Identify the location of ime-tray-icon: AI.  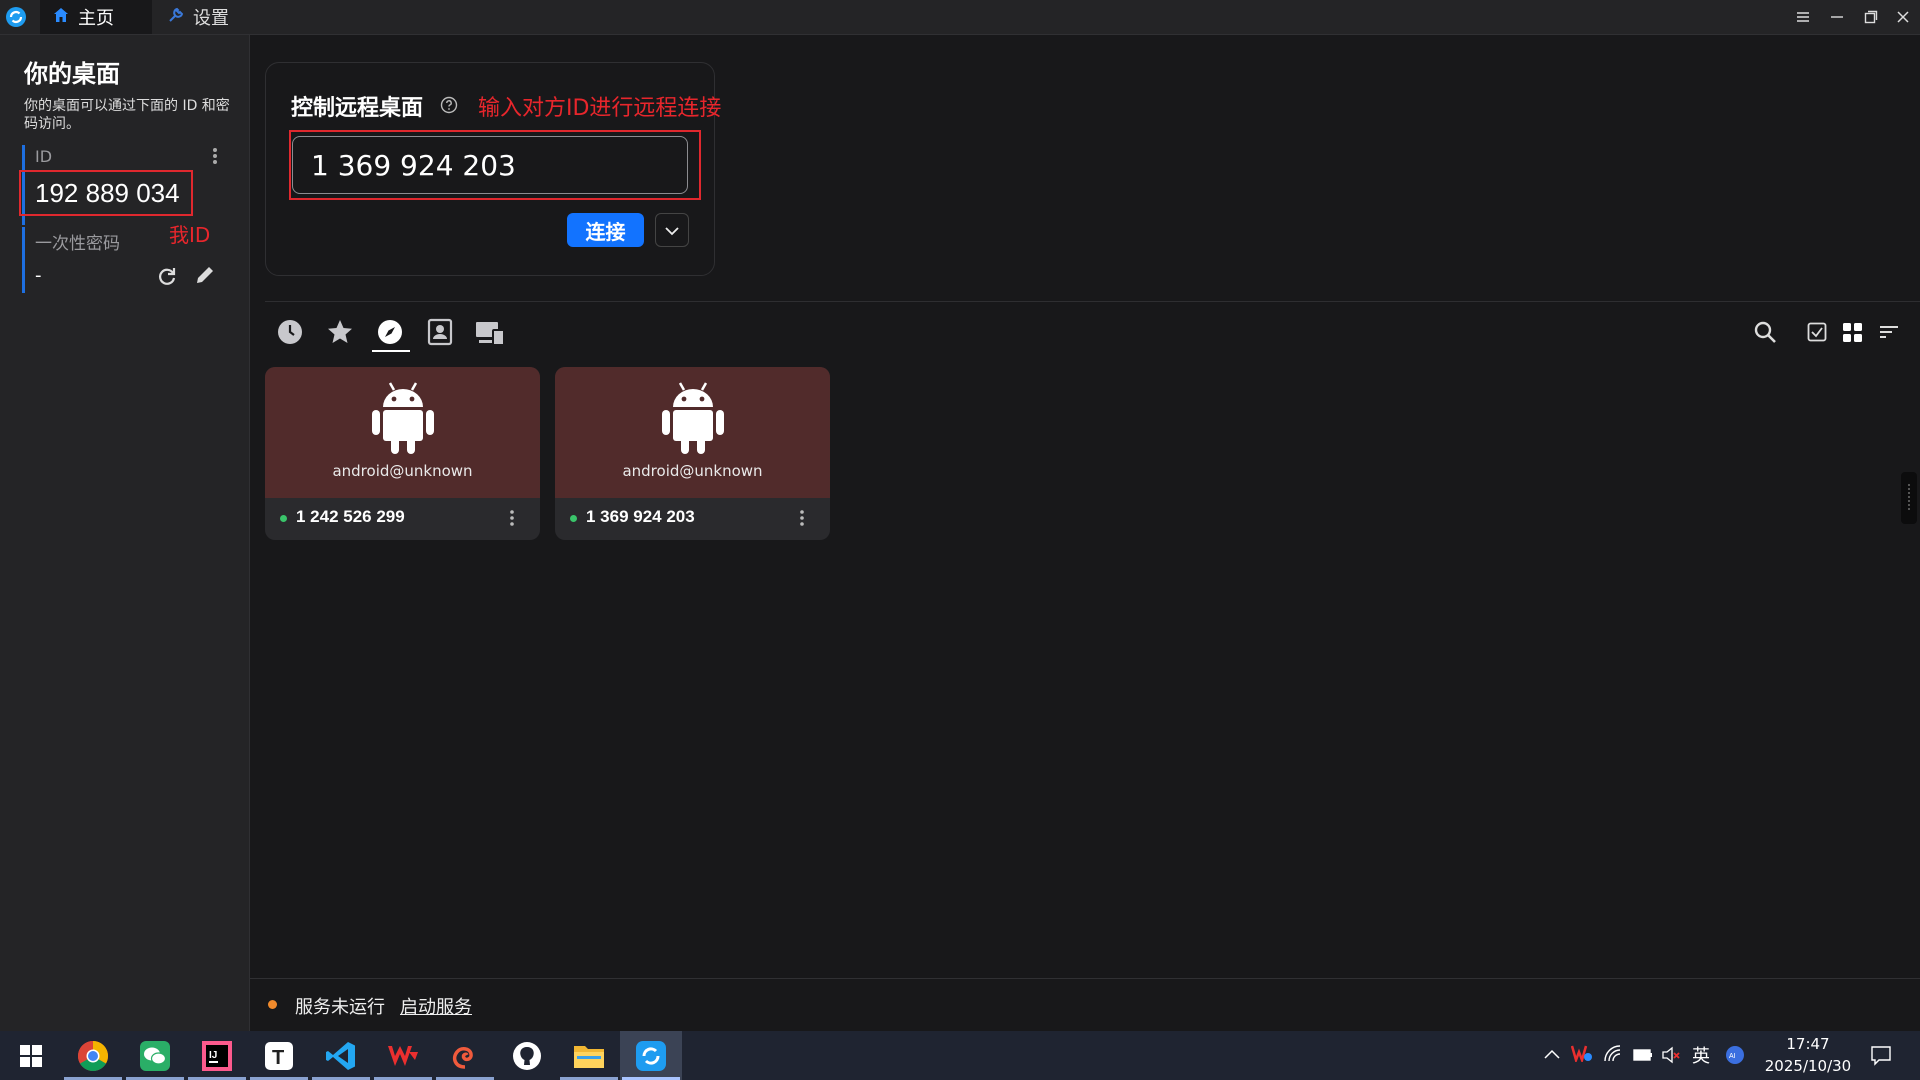
(1735, 1057).